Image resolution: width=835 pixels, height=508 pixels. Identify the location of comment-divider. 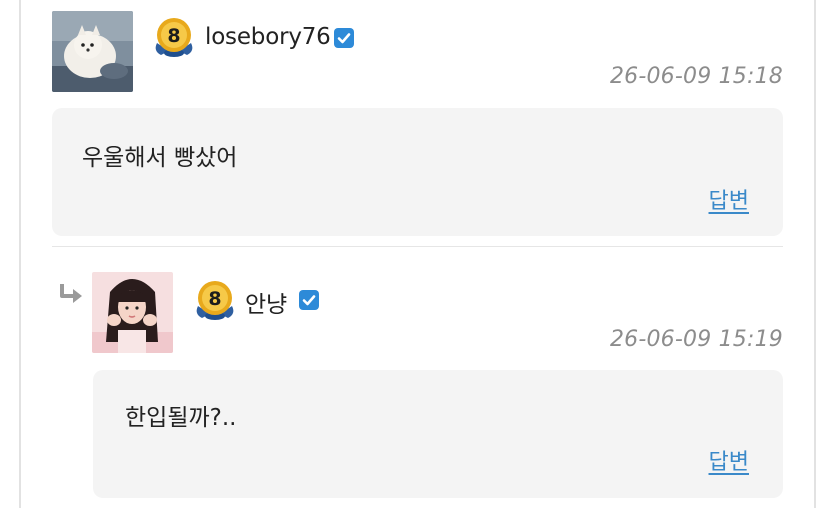
(417, 246).